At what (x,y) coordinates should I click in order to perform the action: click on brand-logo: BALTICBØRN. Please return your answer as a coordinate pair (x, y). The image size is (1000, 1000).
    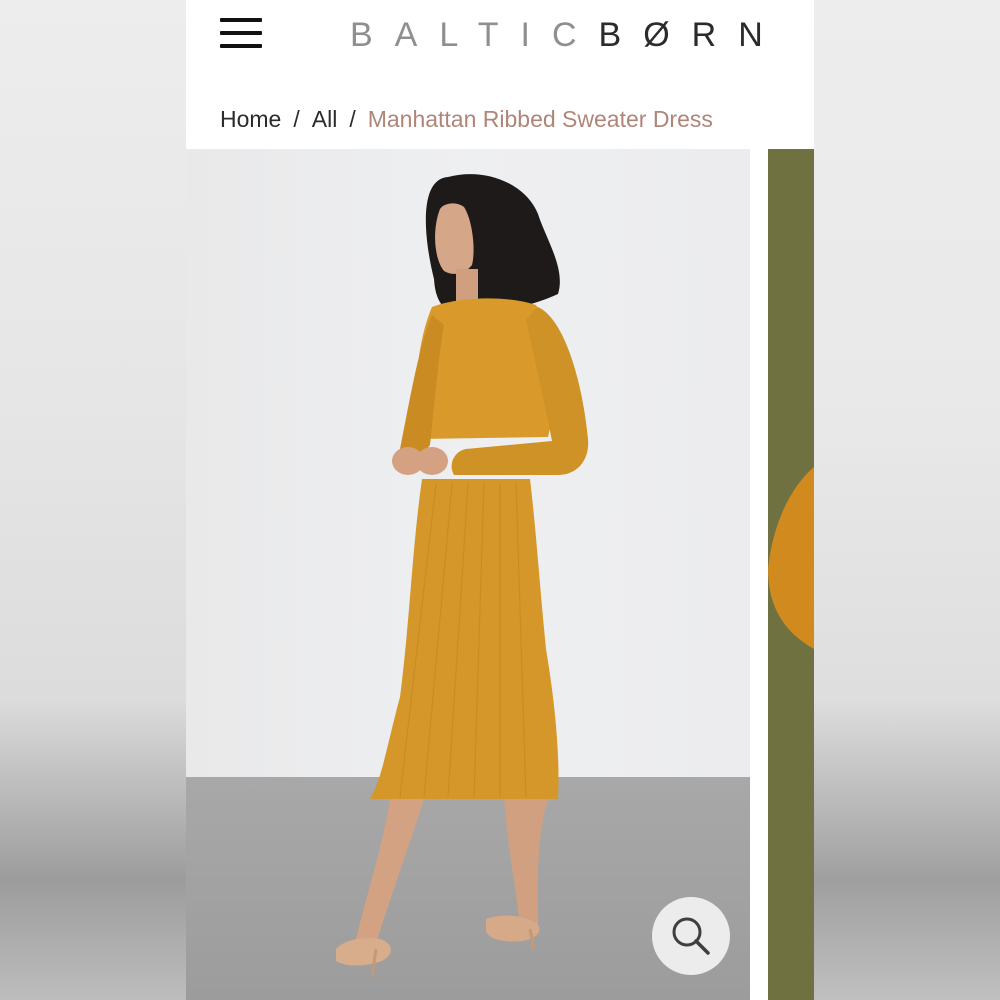
    Looking at the image, I should click on (565, 35).